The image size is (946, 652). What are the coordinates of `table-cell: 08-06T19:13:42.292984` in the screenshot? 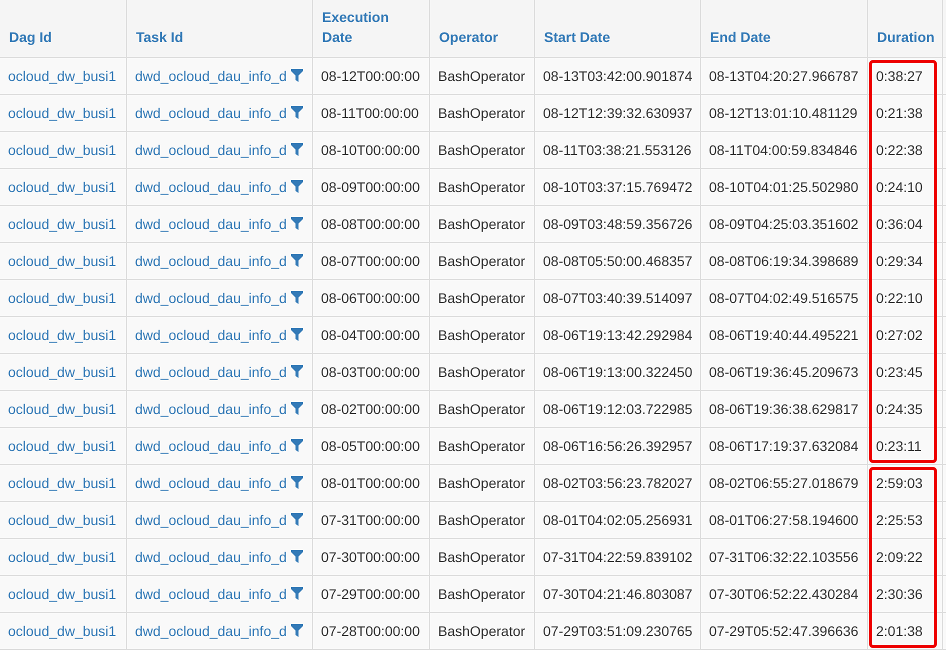 It's located at (617, 335).